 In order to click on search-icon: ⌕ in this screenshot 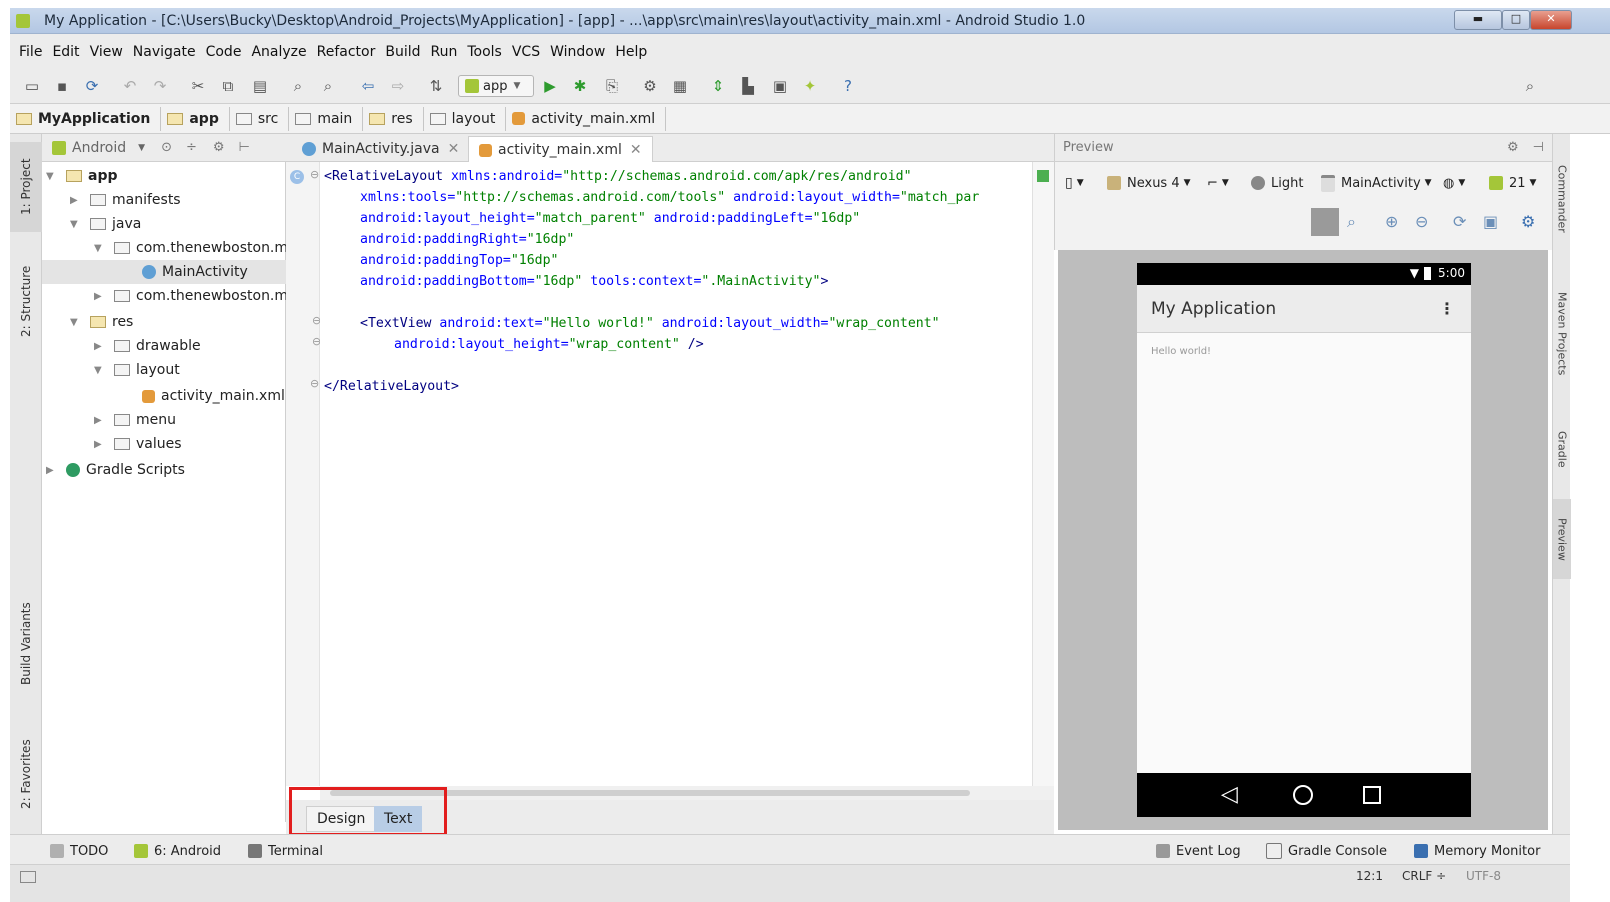, I will do `click(1530, 86)`.